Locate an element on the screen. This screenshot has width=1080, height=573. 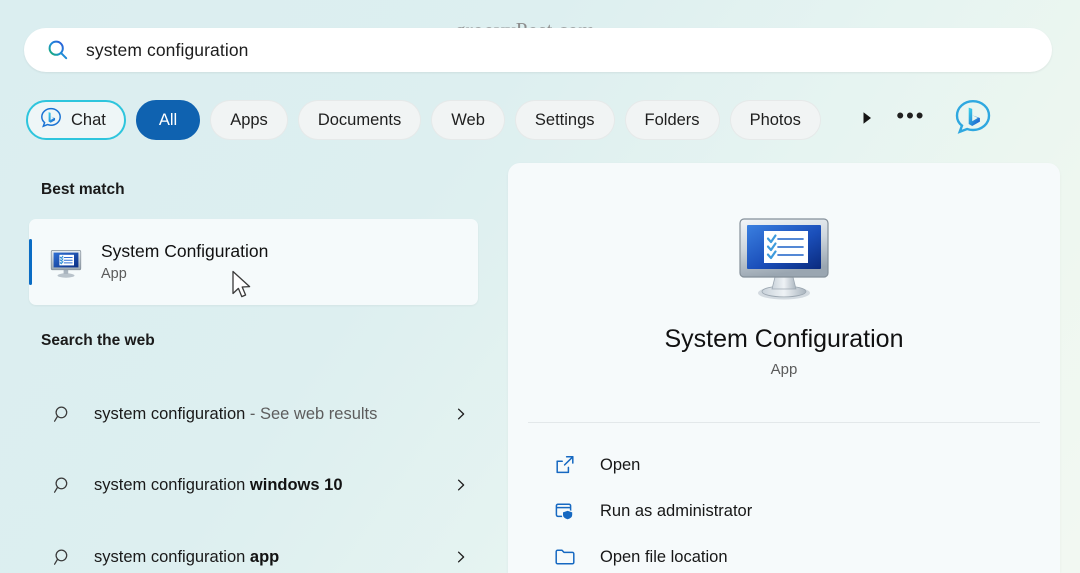
bing-logo-button is located at coordinates (973, 120).